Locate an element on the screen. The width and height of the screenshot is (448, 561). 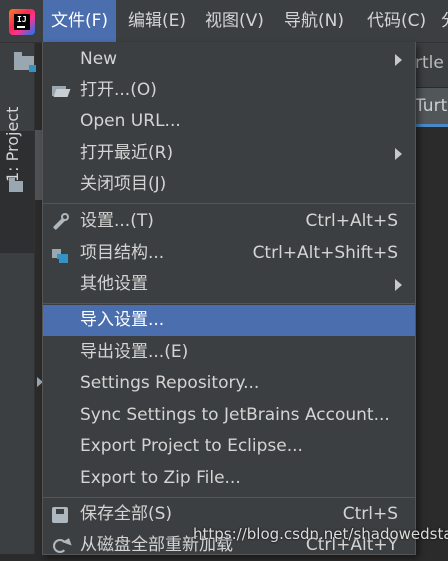
project-structure-icon is located at coordinates (60, 254).